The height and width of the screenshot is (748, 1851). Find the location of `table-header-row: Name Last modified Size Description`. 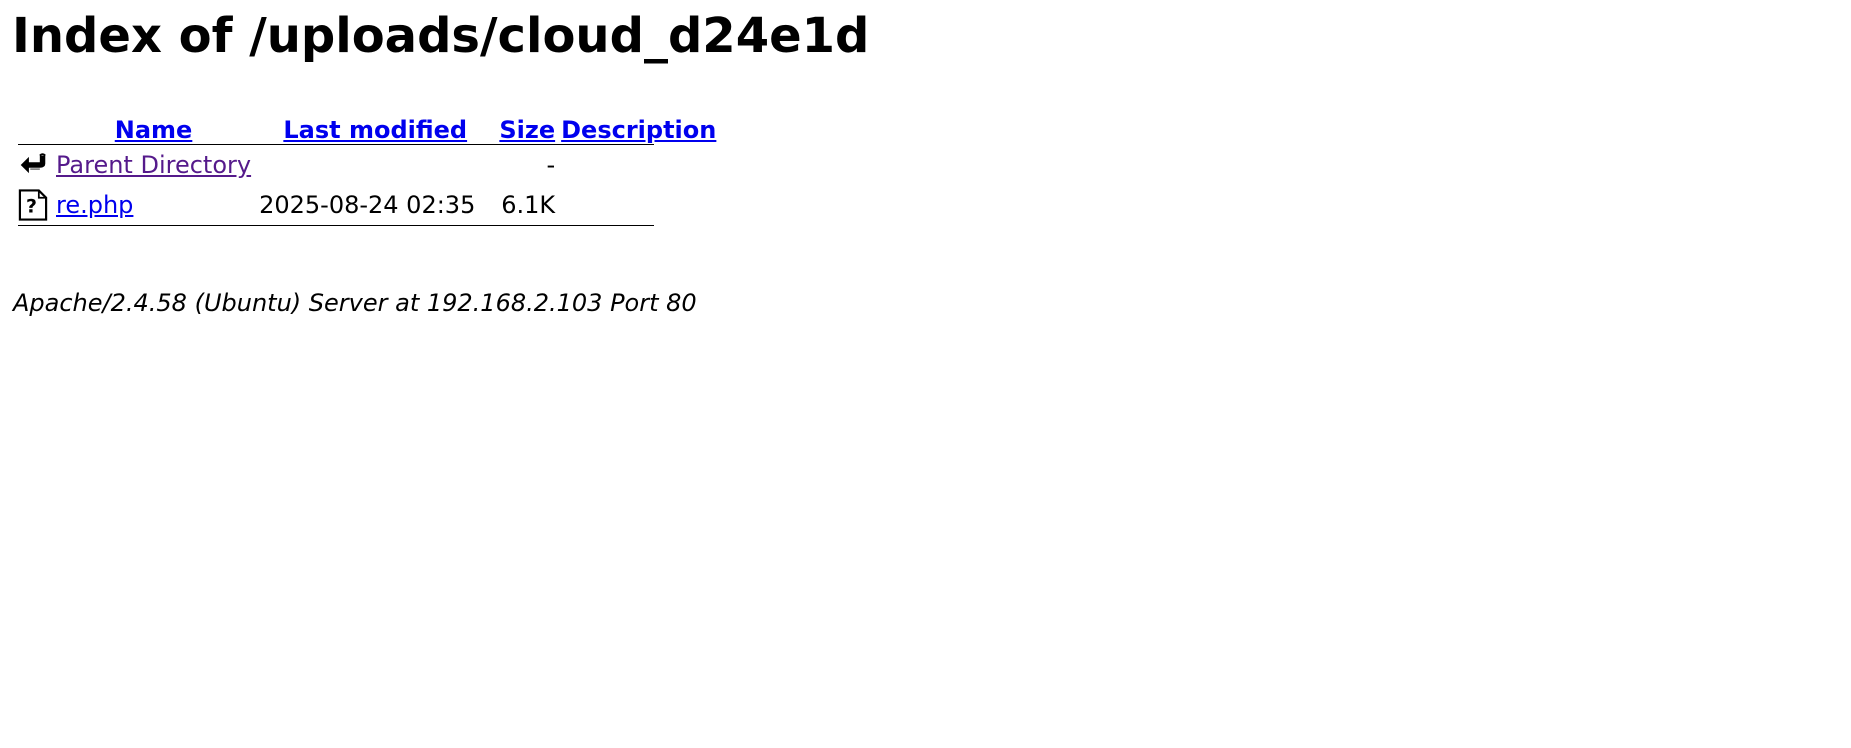

table-header-row: Name Last modified Size Description is located at coordinates (367, 127).